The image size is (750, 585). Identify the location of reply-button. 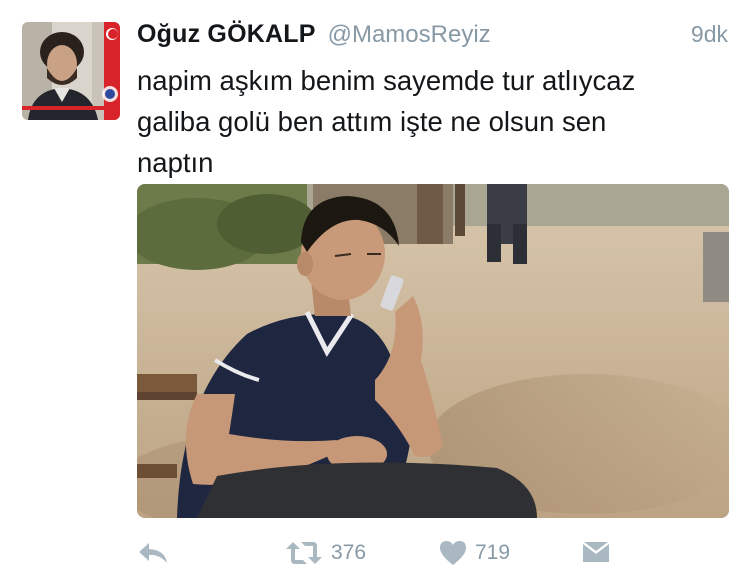
(153, 553).